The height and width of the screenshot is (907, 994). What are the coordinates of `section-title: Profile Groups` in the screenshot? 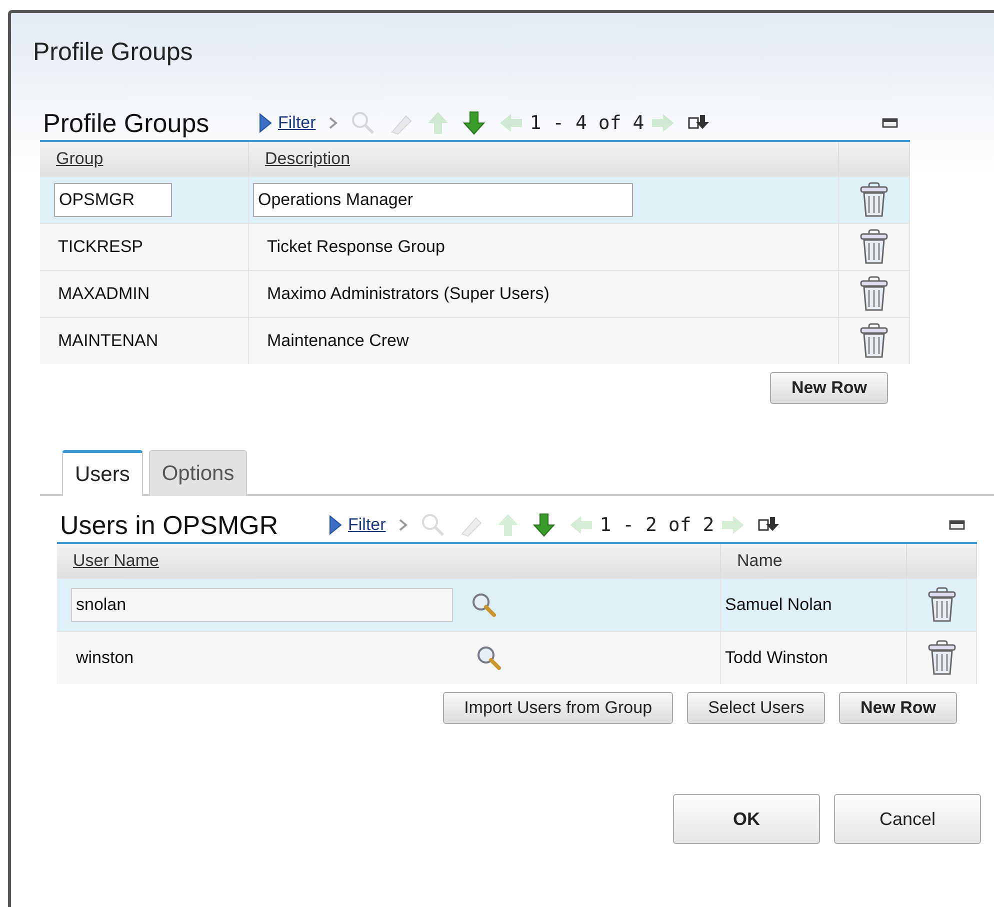 It's located at (126, 123).